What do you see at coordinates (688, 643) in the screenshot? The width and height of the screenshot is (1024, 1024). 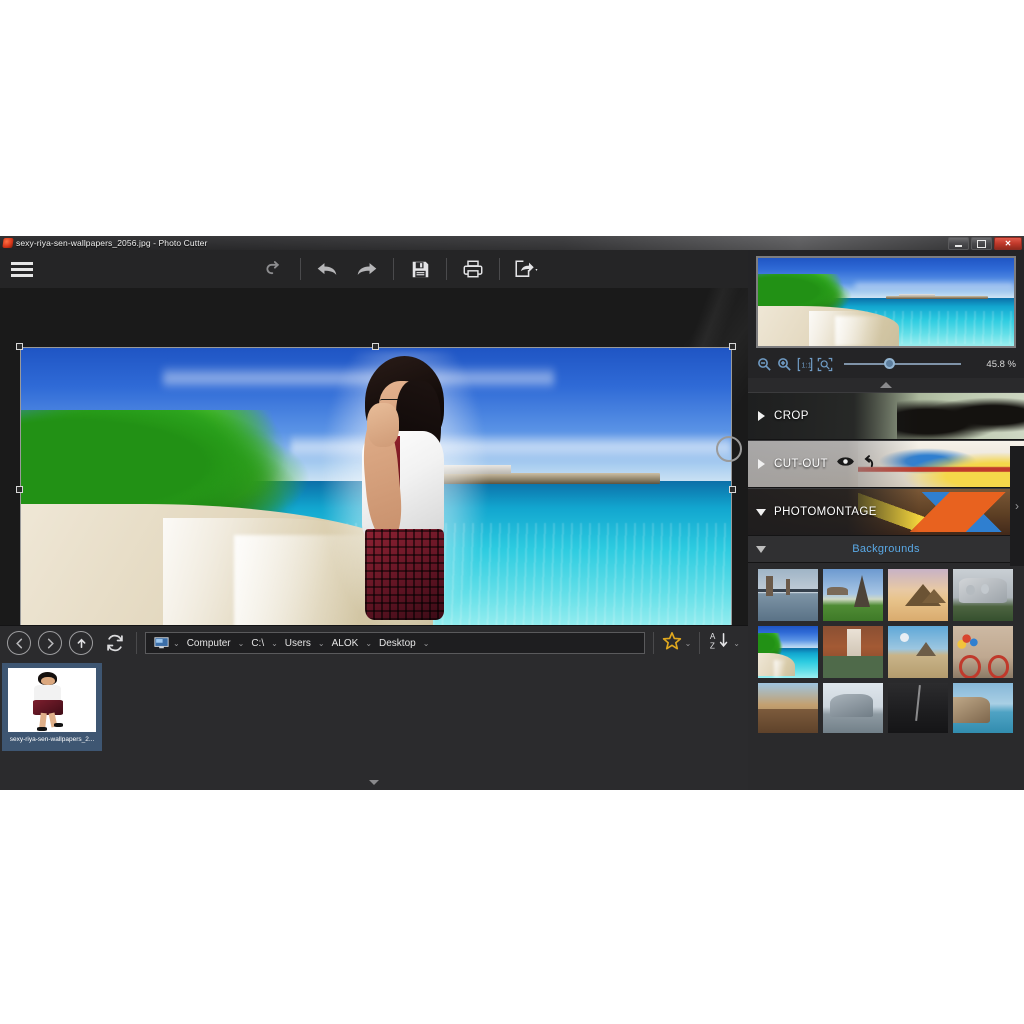 I see `favorites-dropdown-chevron: ⌄` at bounding box center [688, 643].